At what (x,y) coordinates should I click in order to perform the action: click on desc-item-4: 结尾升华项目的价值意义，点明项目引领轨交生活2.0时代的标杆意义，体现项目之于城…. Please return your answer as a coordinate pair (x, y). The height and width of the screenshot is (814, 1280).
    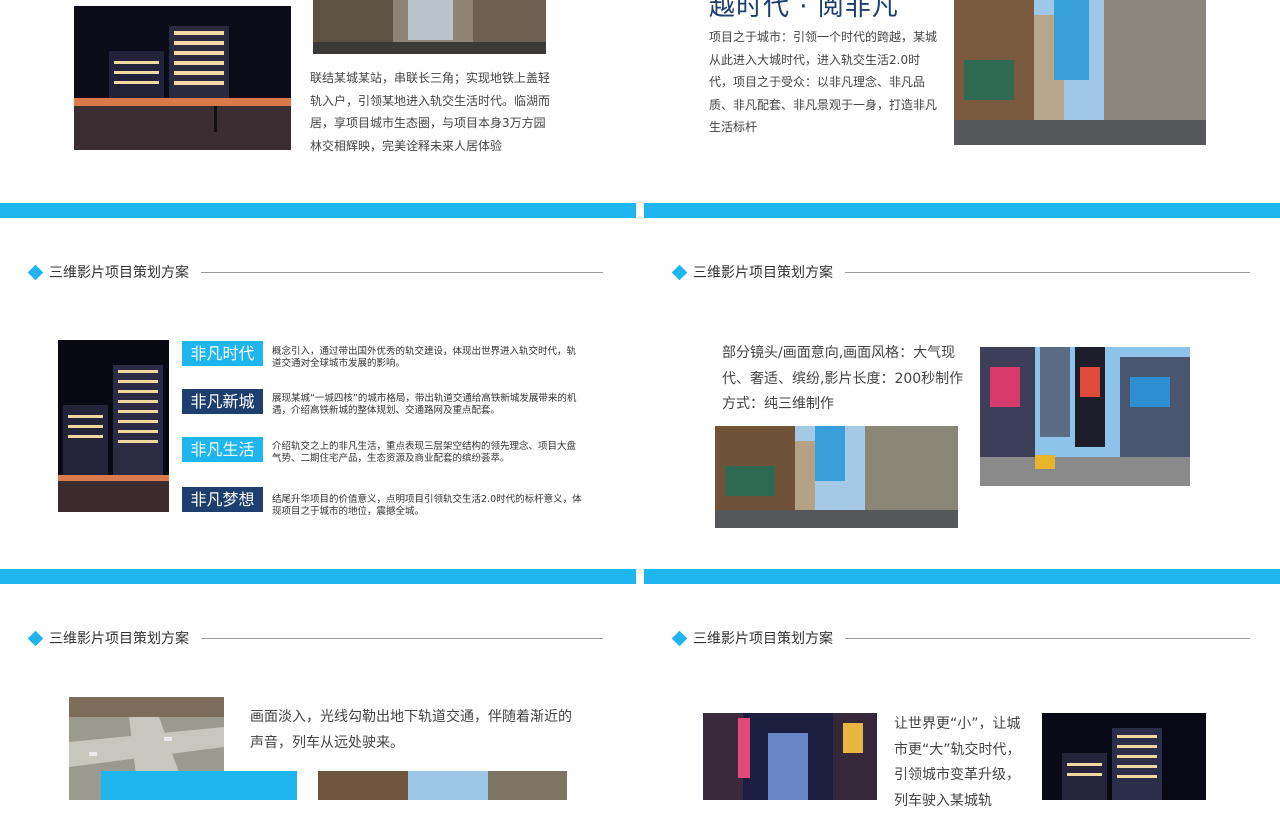
    Looking at the image, I should click on (427, 505).